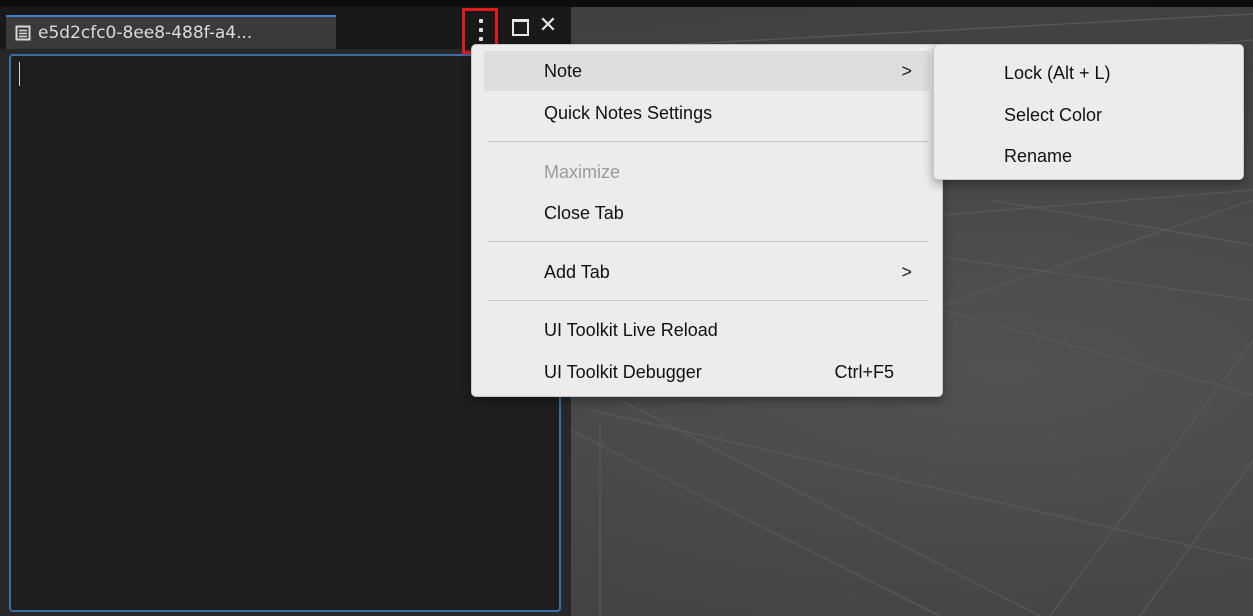 The height and width of the screenshot is (616, 1253). I want to click on tab-bar: e5d2cfc0-8ee8-488f-a4... ✕, so click(285, 30).